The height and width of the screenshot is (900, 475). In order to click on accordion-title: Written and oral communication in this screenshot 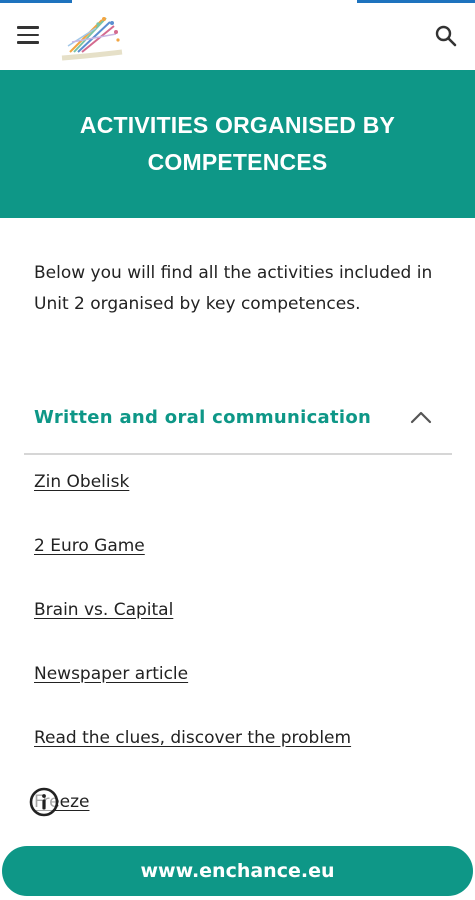, I will do `click(203, 417)`.